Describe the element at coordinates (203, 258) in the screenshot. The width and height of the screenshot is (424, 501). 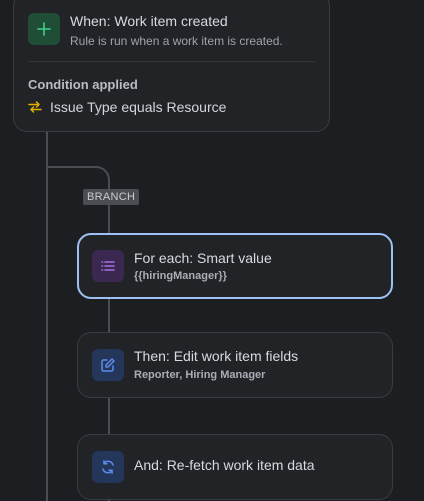
I see `for-each-title: For each: Smart value` at that location.